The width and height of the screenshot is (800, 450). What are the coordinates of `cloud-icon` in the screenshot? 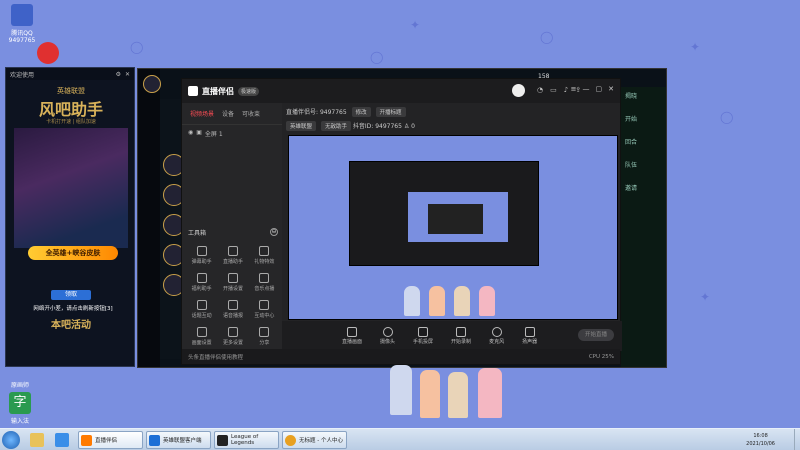 It's located at (62, 440).